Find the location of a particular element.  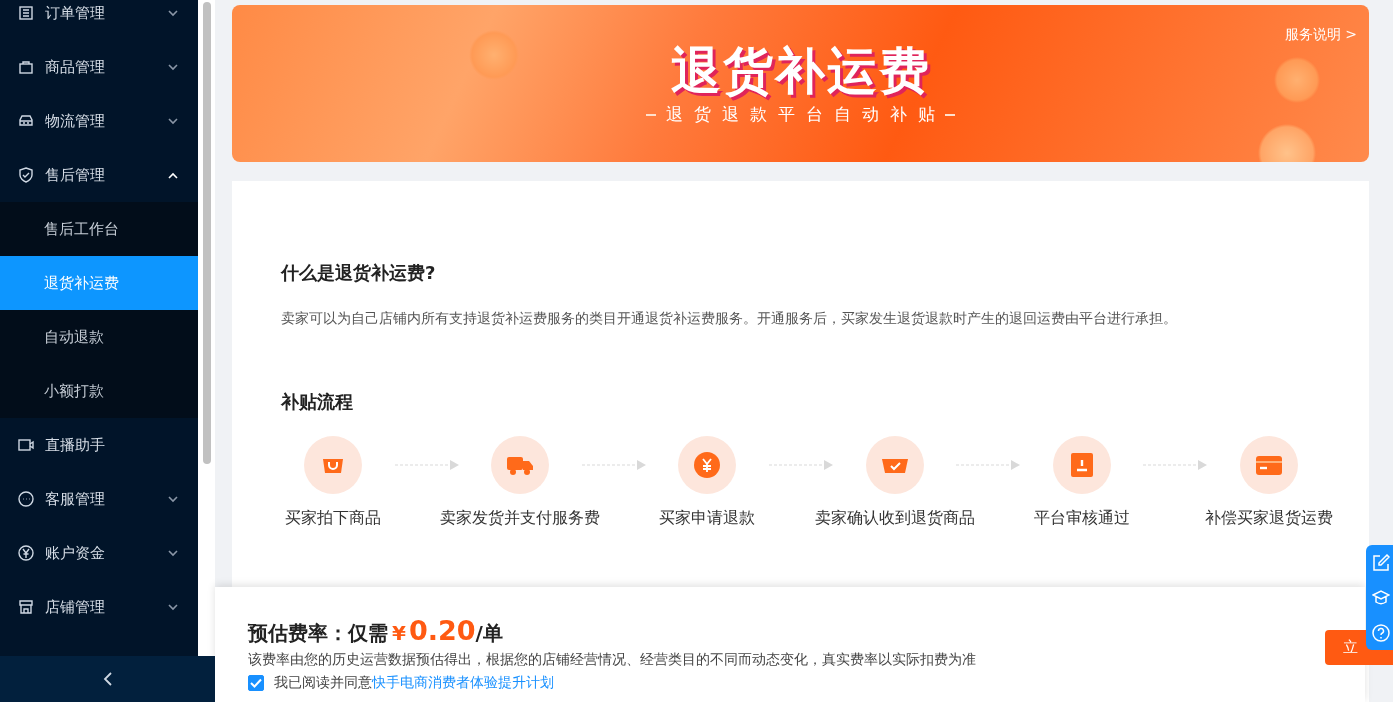

menu-label: 售后管理 is located at coordinates (75, 175).